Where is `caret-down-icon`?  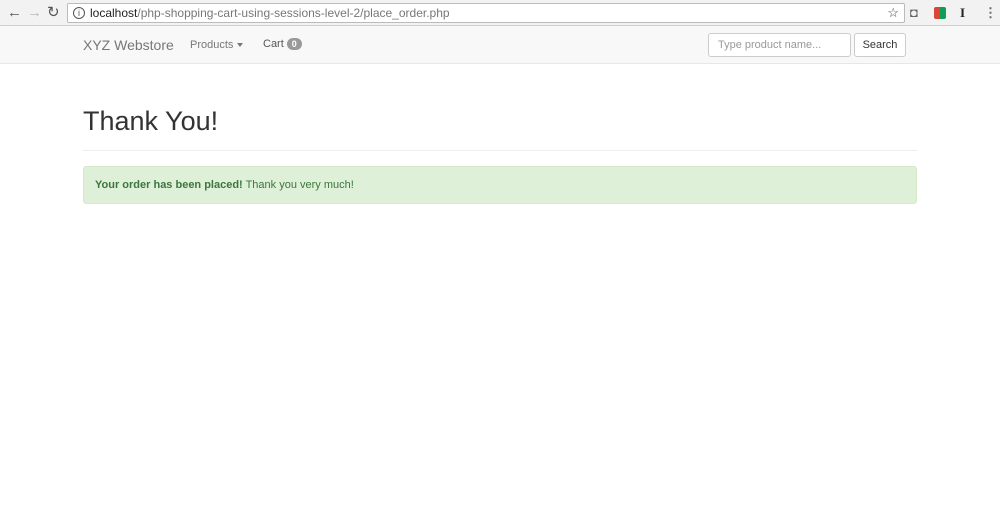 caret-down-icon is located at coordinates (240, 45).